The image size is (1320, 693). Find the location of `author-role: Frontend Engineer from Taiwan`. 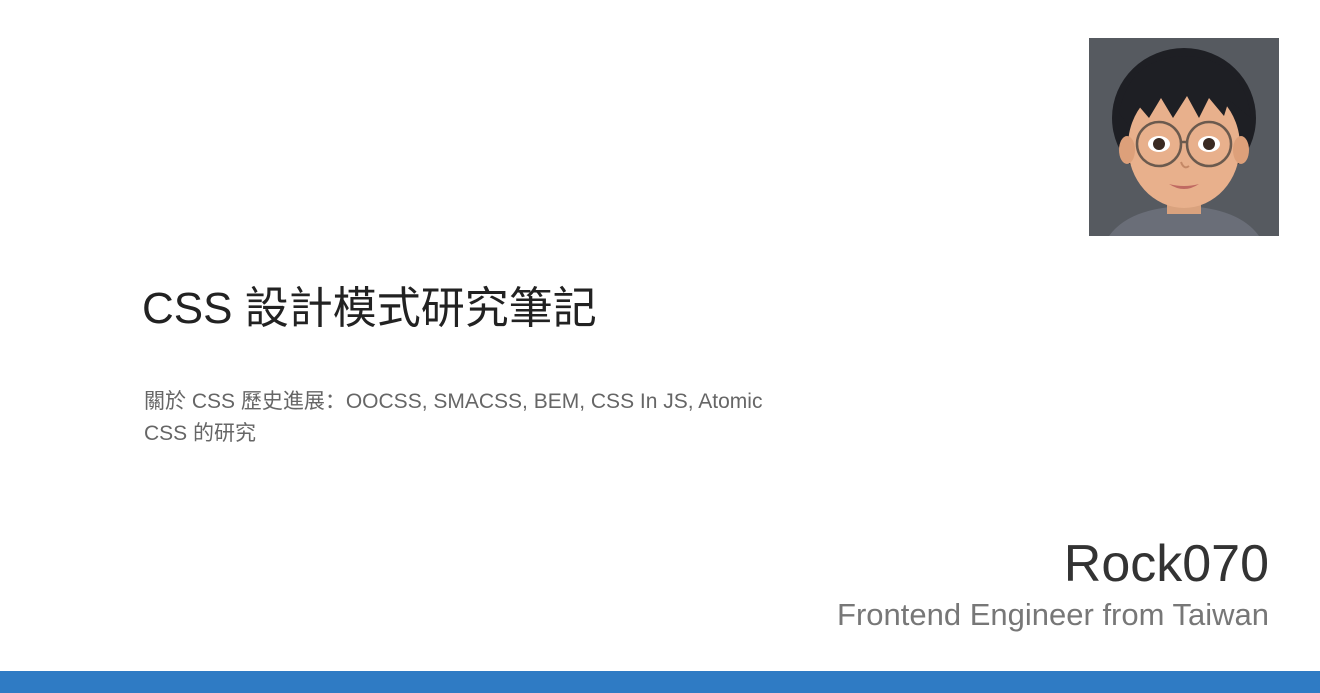

author-role: Frontend Engineer from Taiwan is located at coordinates (1053, 614).